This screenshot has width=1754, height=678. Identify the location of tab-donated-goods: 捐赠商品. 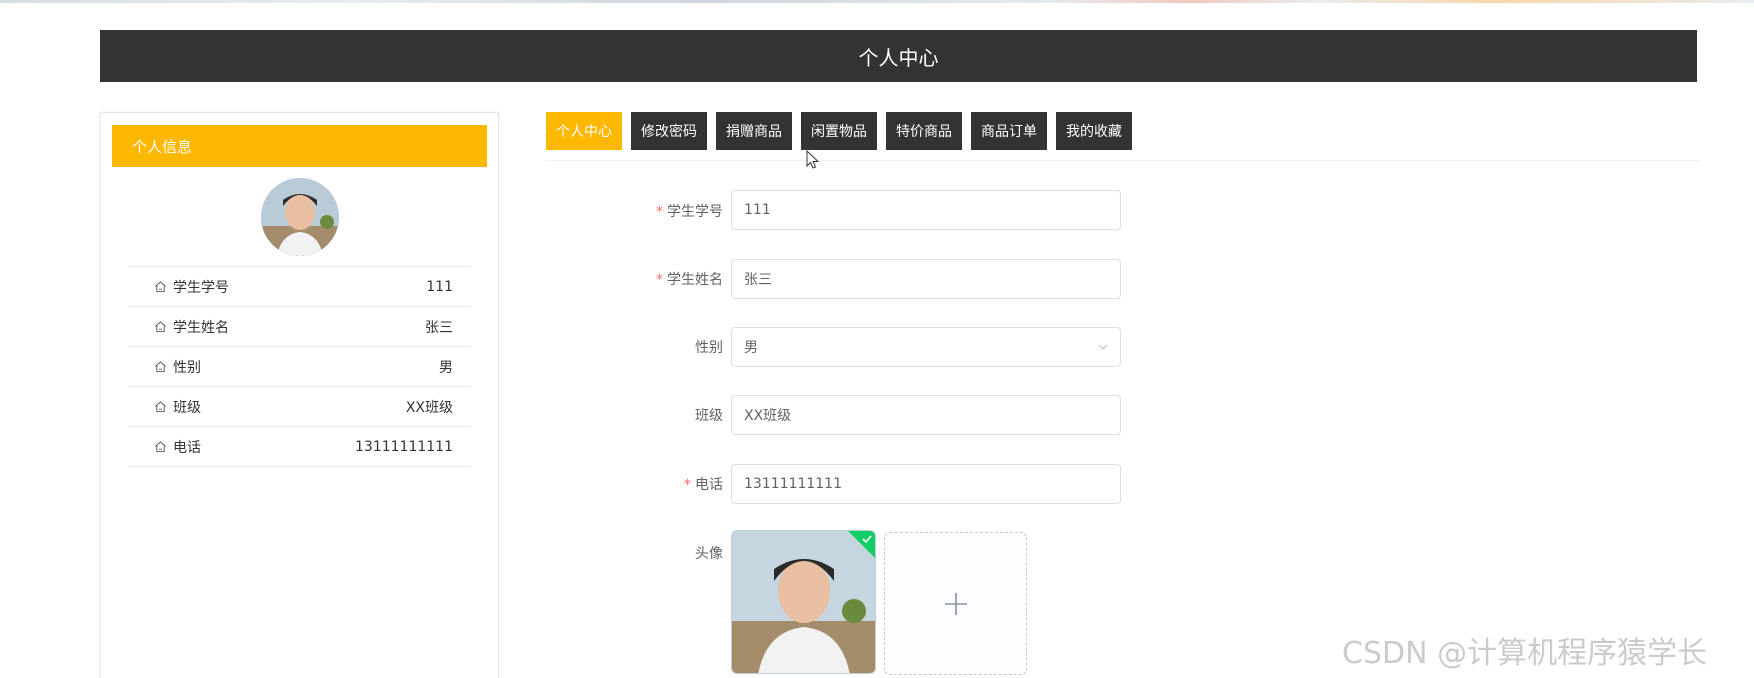
(754, 131).